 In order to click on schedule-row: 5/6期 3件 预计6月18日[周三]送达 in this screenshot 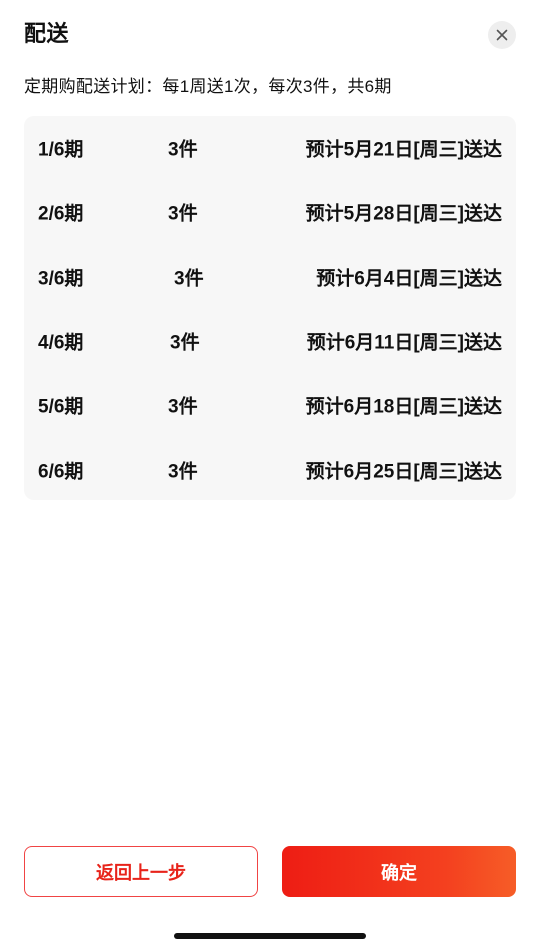, I will do `click(270, 405)`.